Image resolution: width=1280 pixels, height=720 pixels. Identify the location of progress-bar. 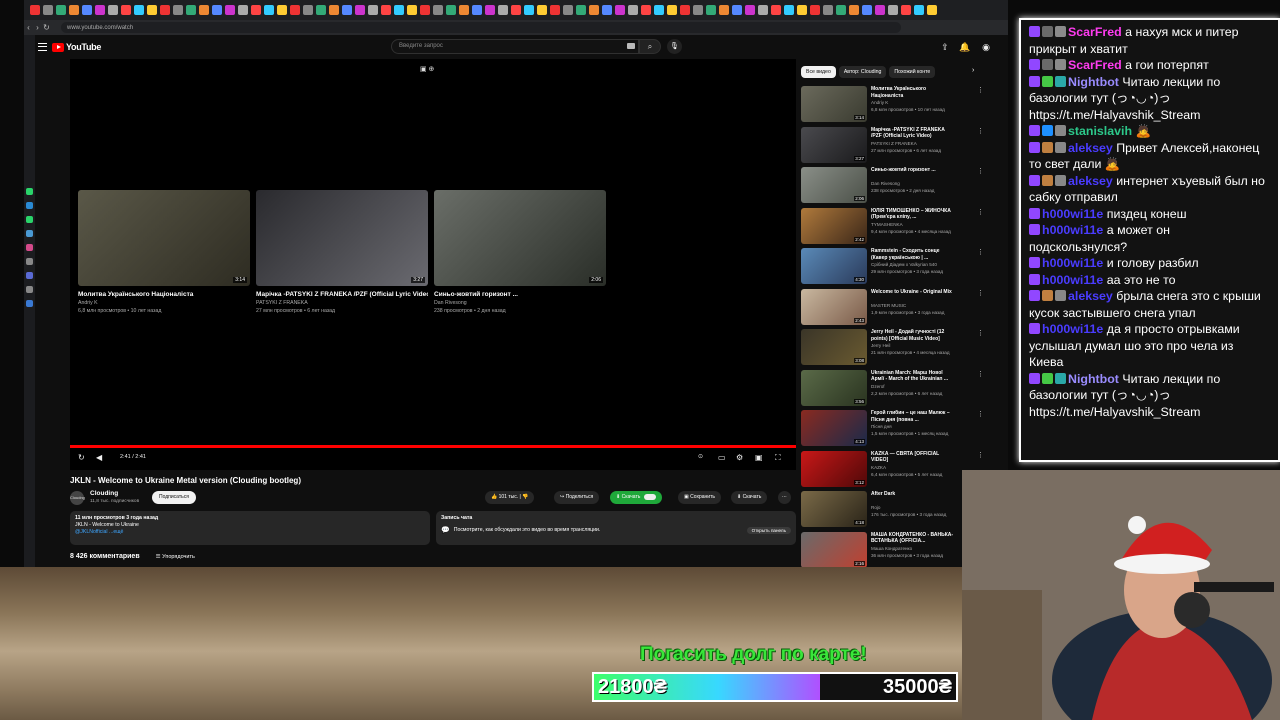
(433, 446).